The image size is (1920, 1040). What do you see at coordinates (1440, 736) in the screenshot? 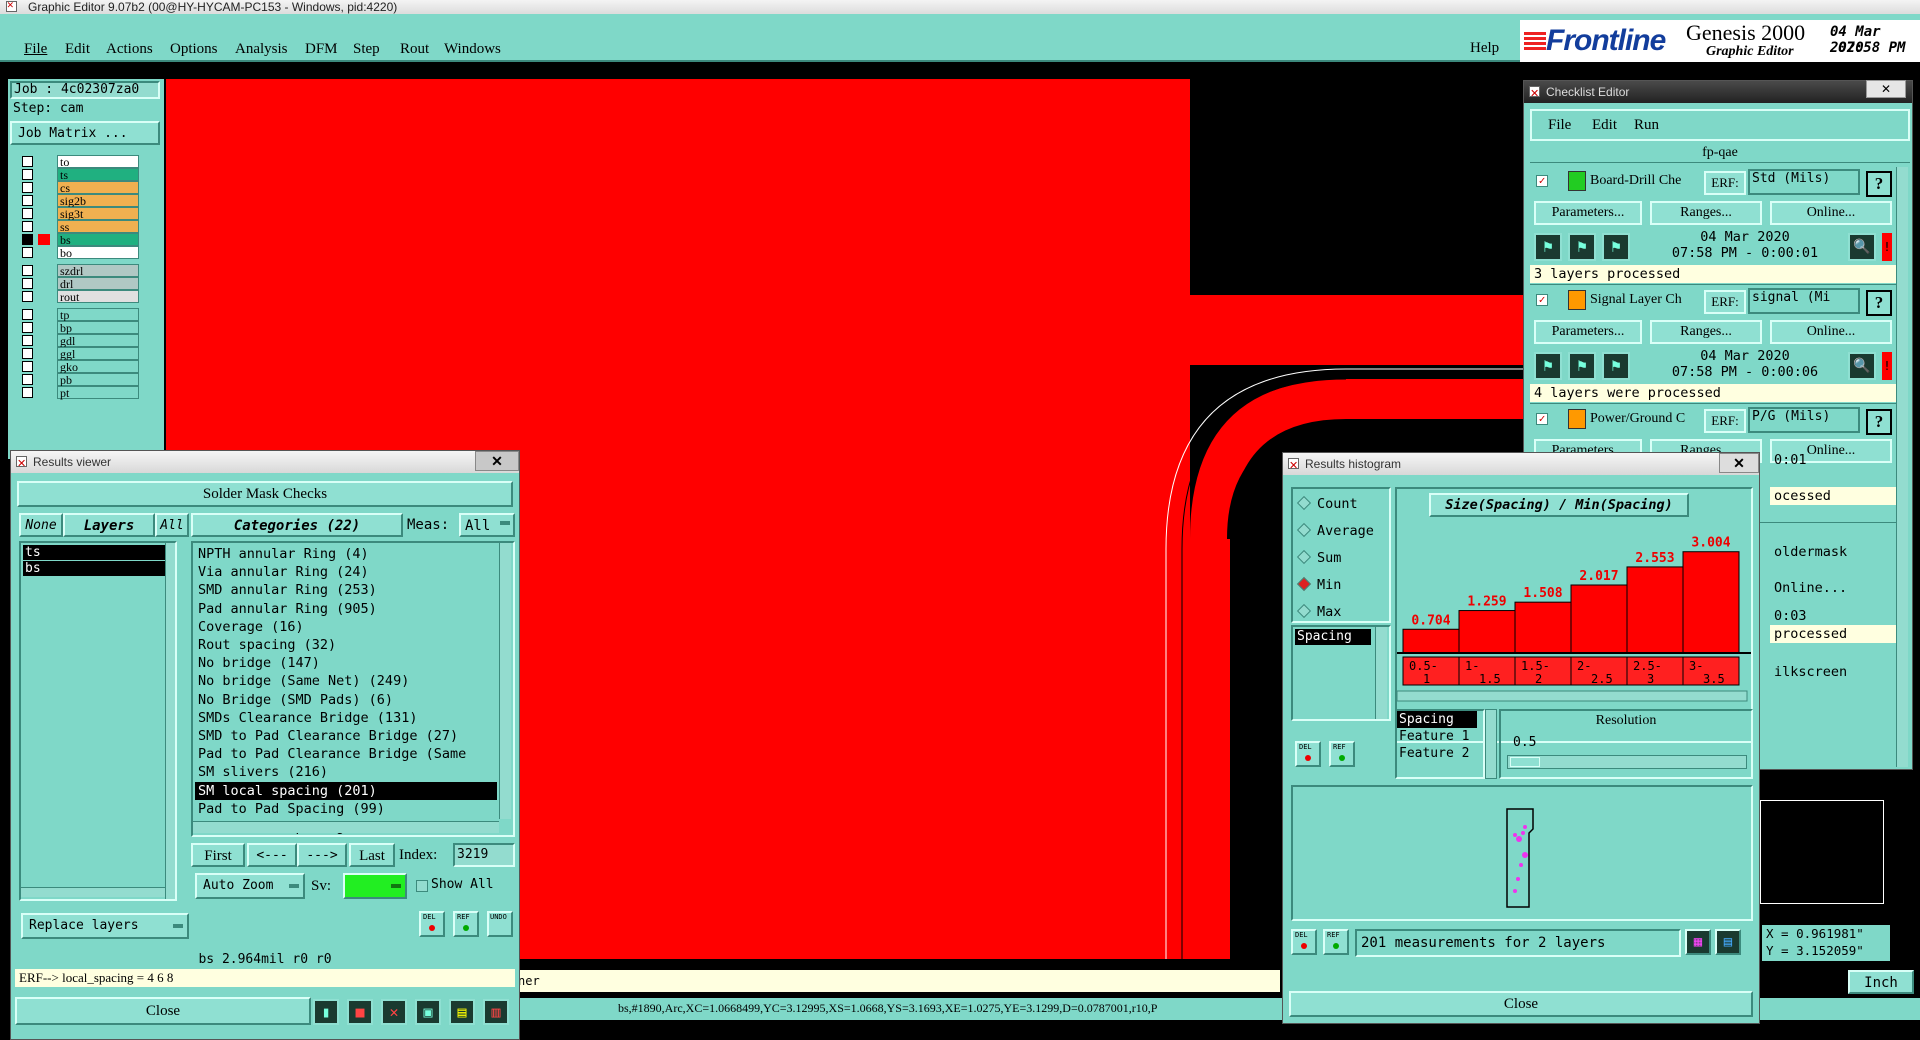
I see `x-measure-feature1: Feature 1` at bounding box center [1440, 736].